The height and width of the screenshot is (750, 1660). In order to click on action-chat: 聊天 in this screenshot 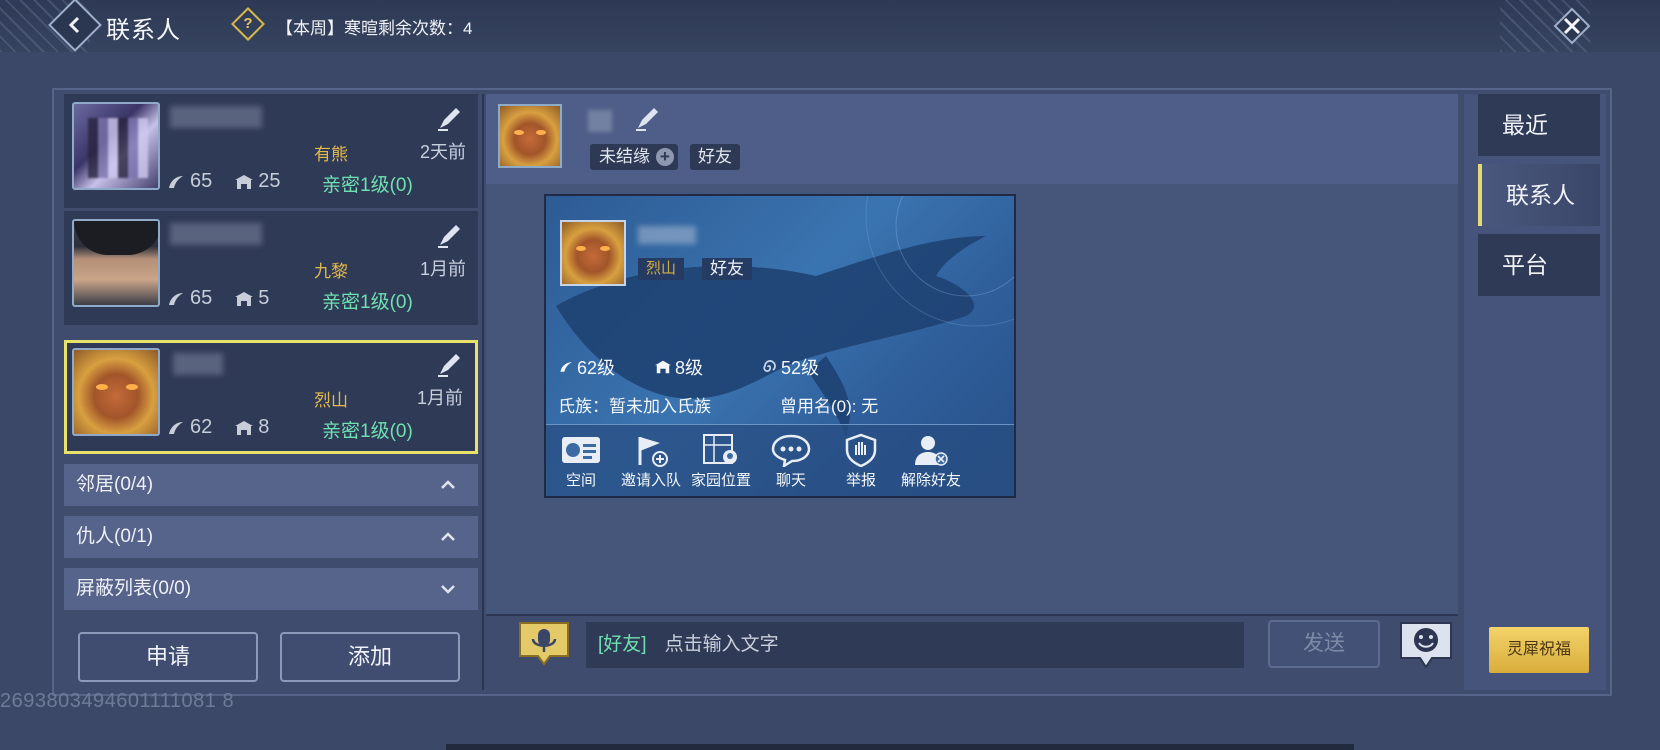, I will do `click(791, 461)`.